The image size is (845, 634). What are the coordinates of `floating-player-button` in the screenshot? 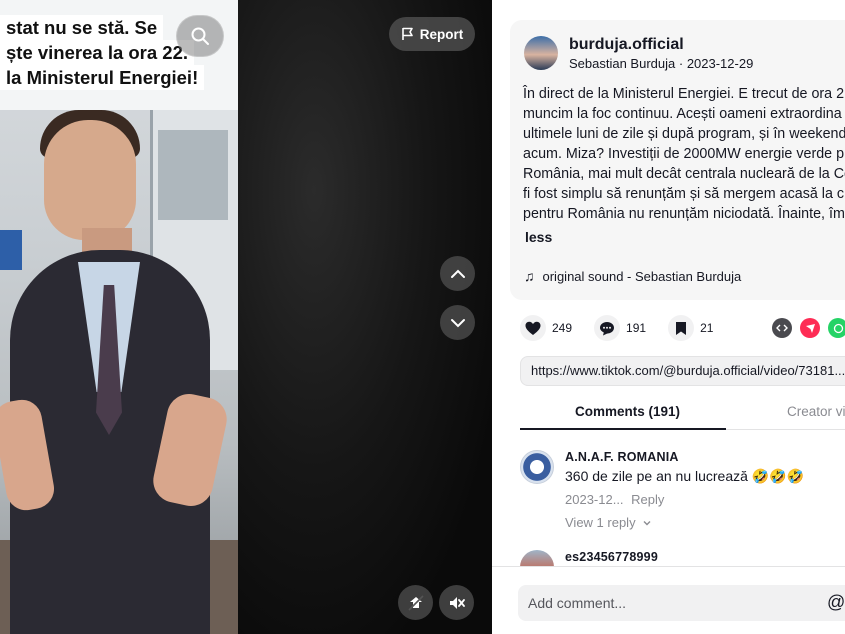 It's located at (415, 602).